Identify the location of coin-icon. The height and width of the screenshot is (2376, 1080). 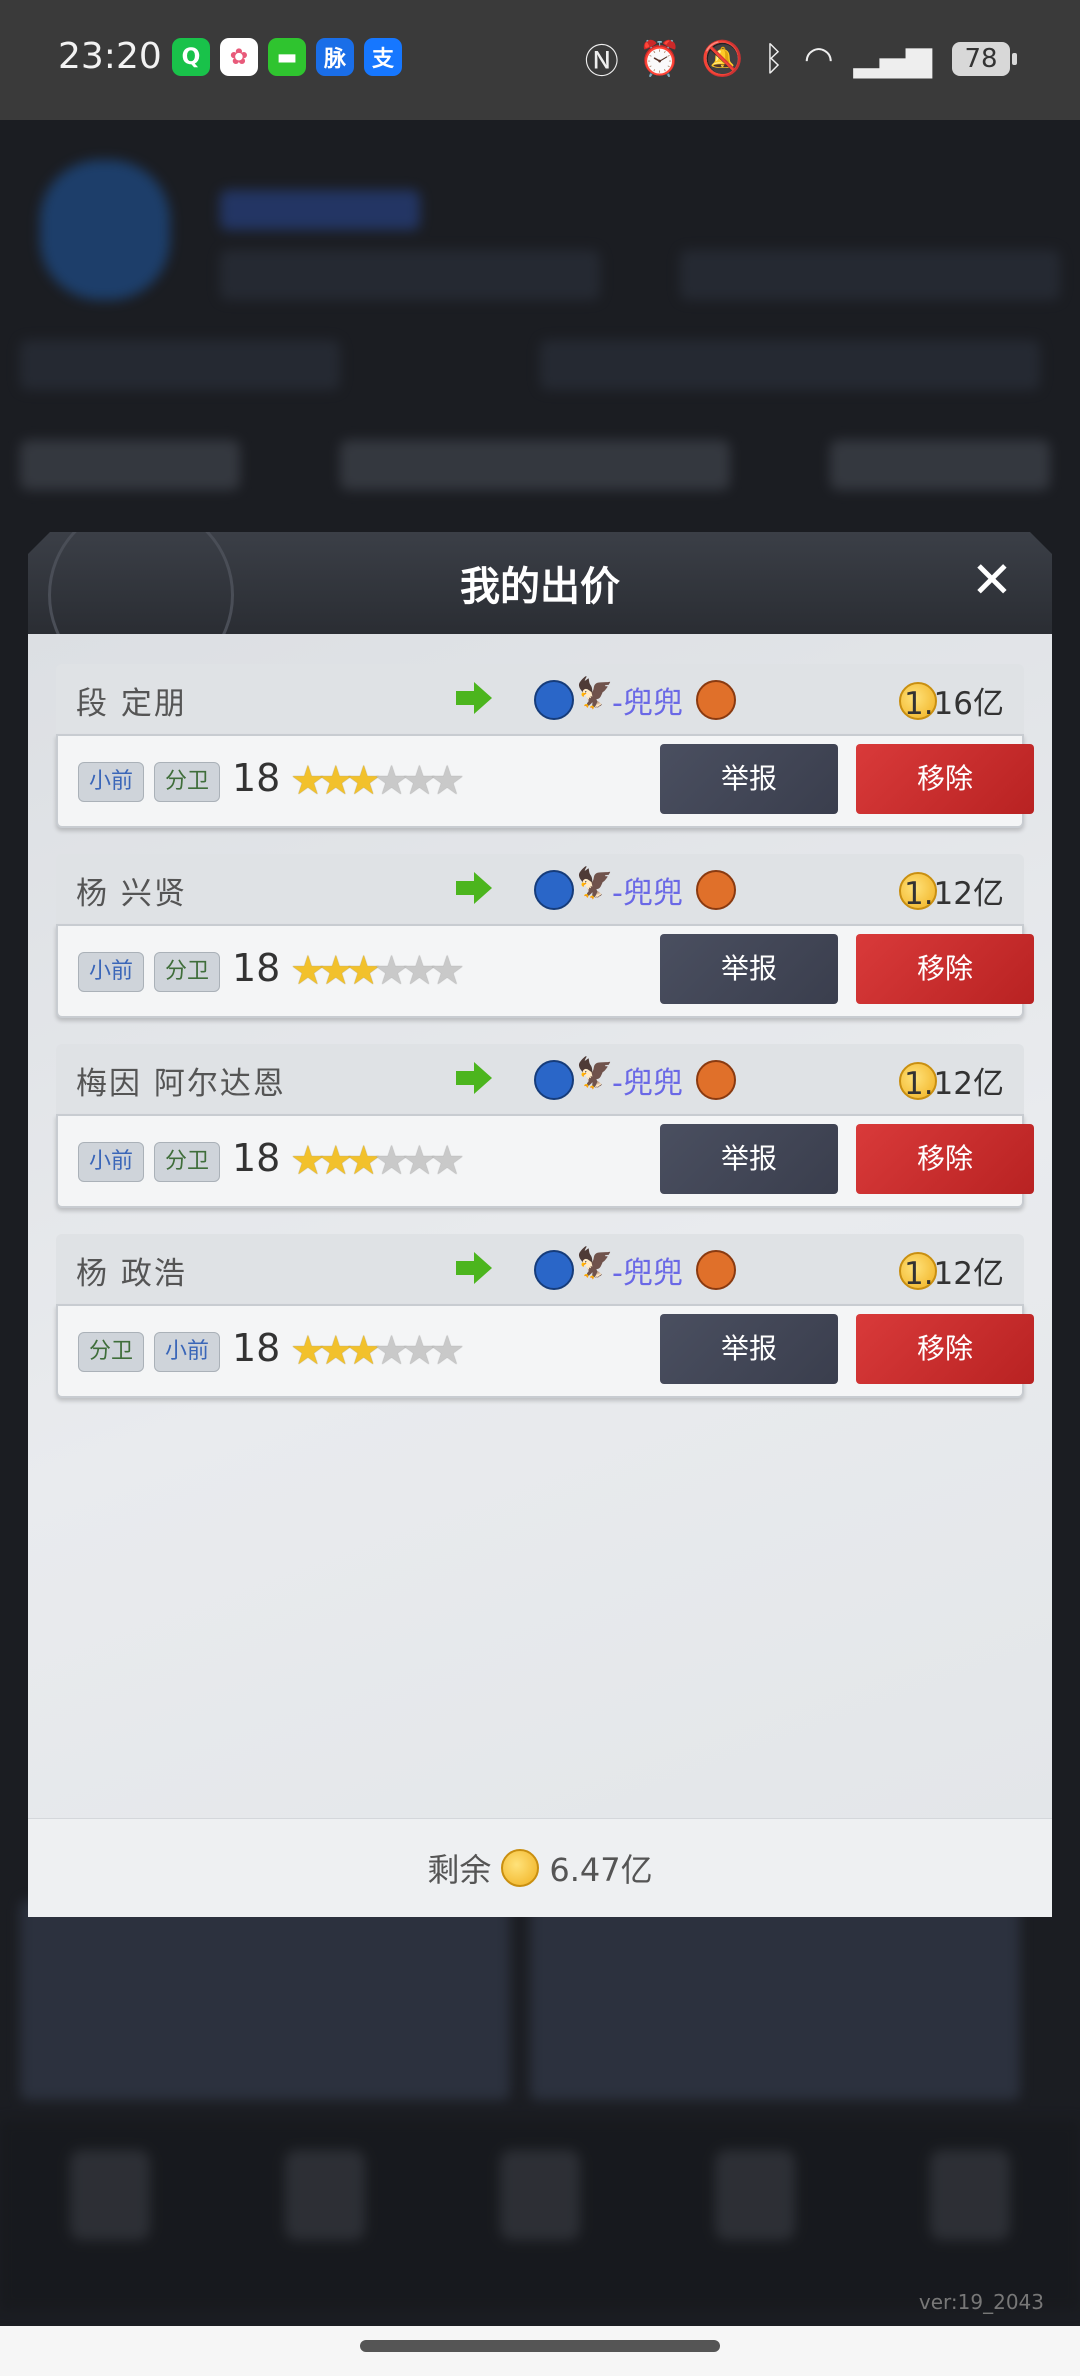
(520, 1868).